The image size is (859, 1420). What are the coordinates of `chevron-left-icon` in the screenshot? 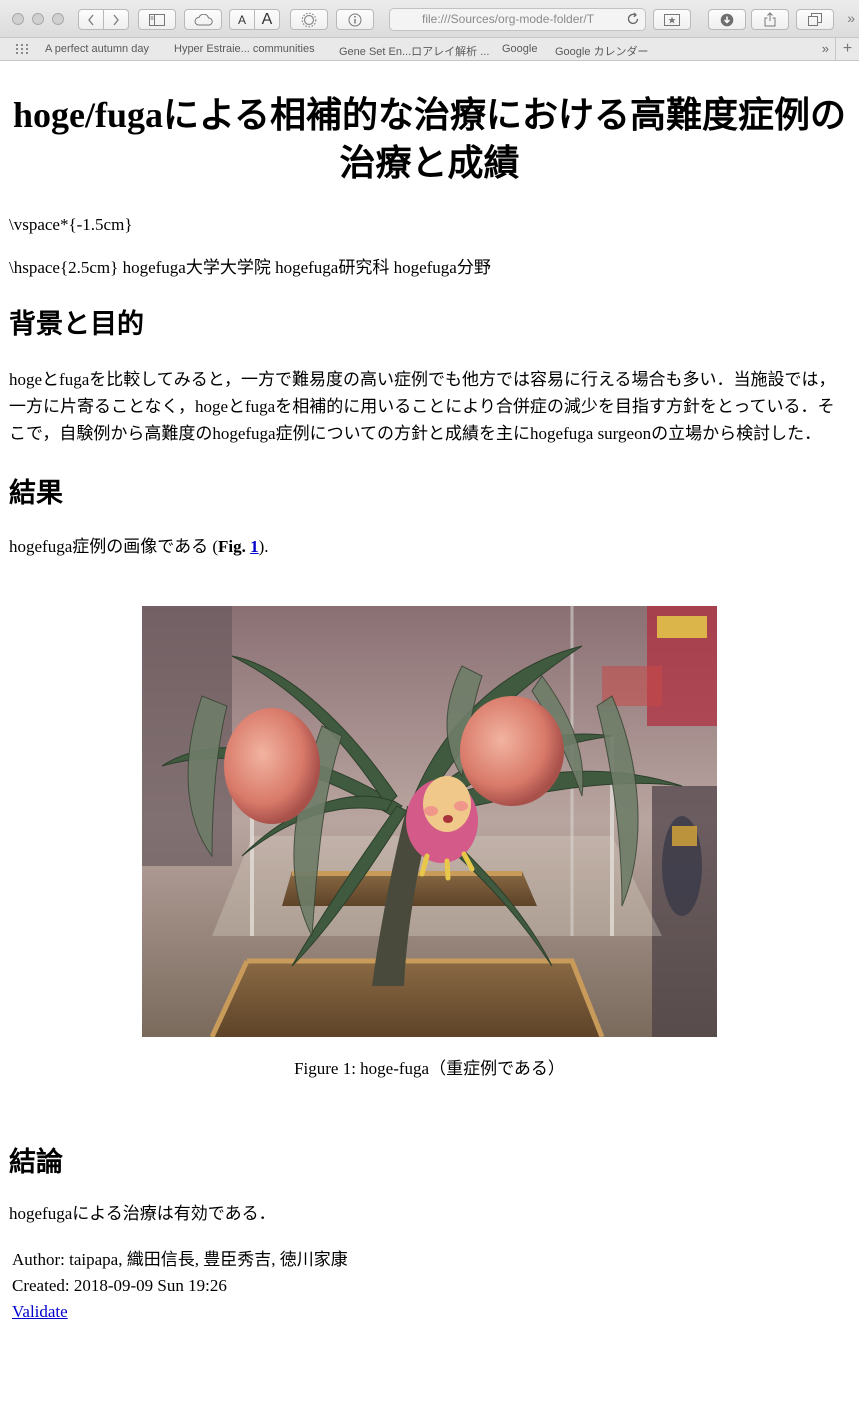 It's located at (91, 19).